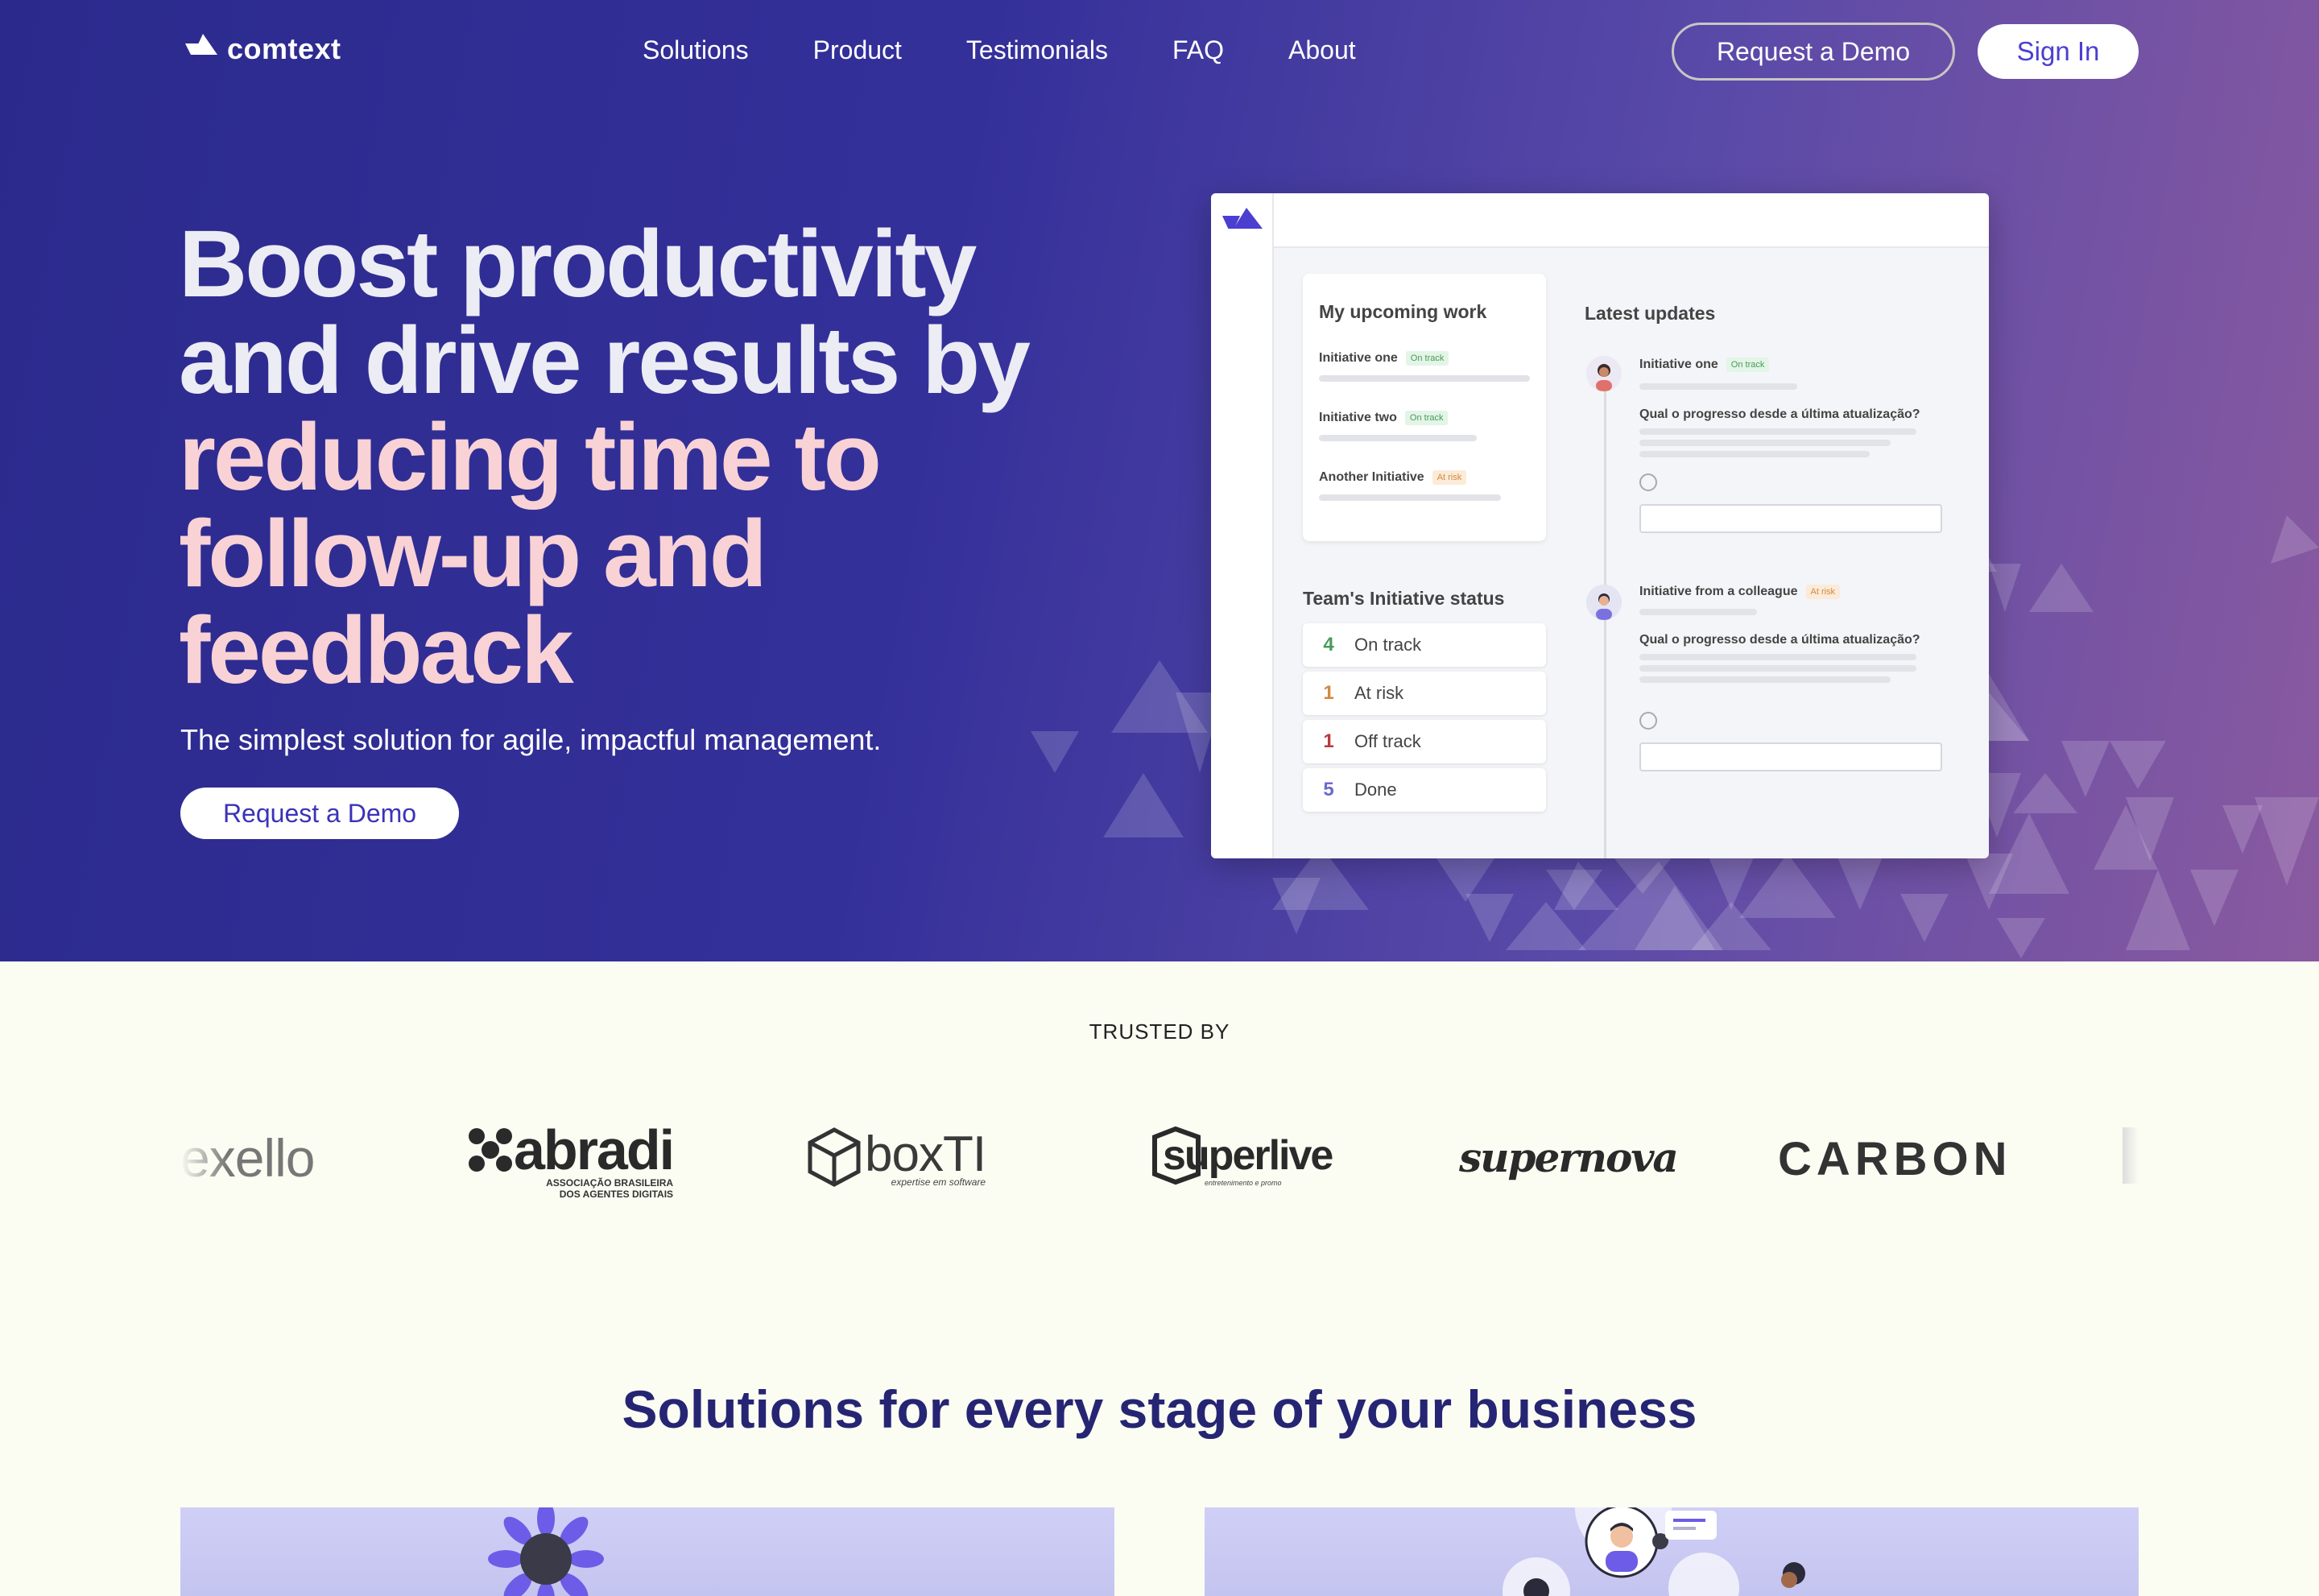 The width and height of the screenshot is (2319, 1596). I want to click on headline-line-5: feedback, so click(376, 650).